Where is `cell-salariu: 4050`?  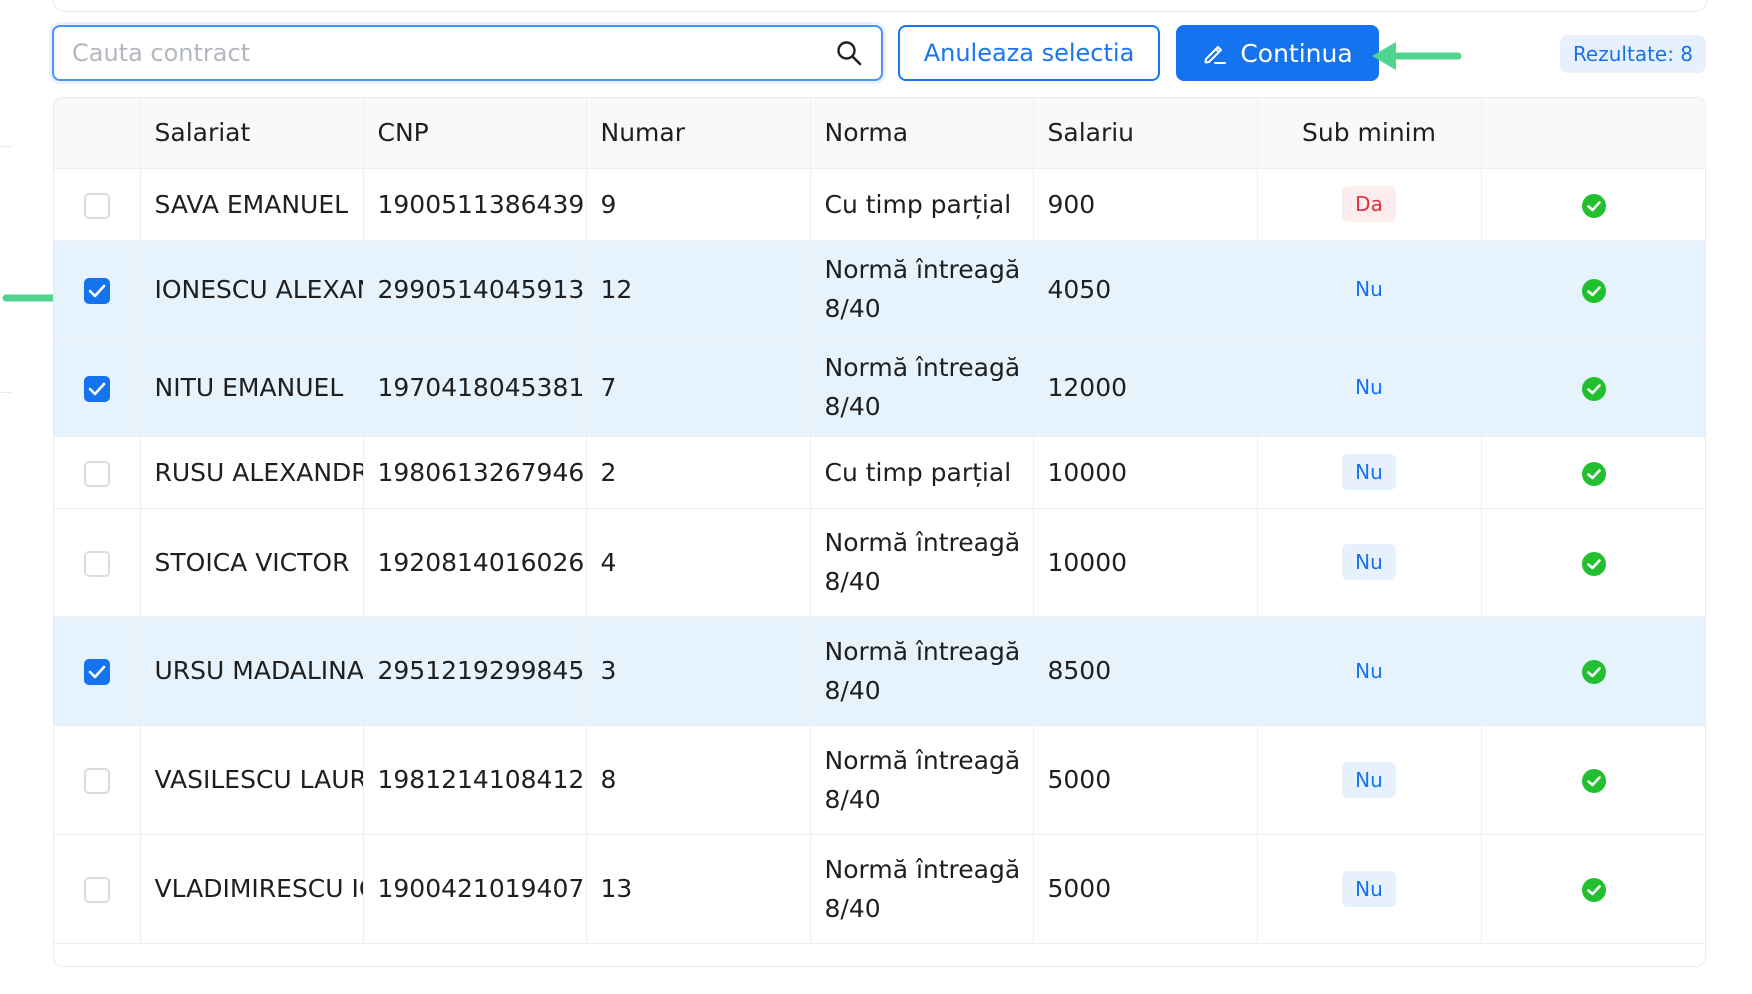 cell-salariu: 4050 is located at coordinates (1145, 289).